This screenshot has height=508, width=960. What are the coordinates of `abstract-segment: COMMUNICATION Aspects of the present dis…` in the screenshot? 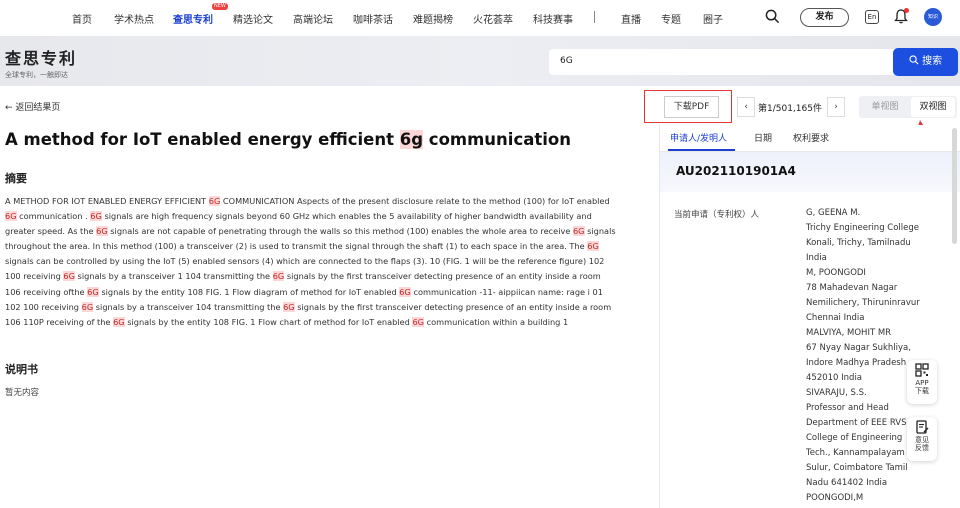 It's located at (415, 201).